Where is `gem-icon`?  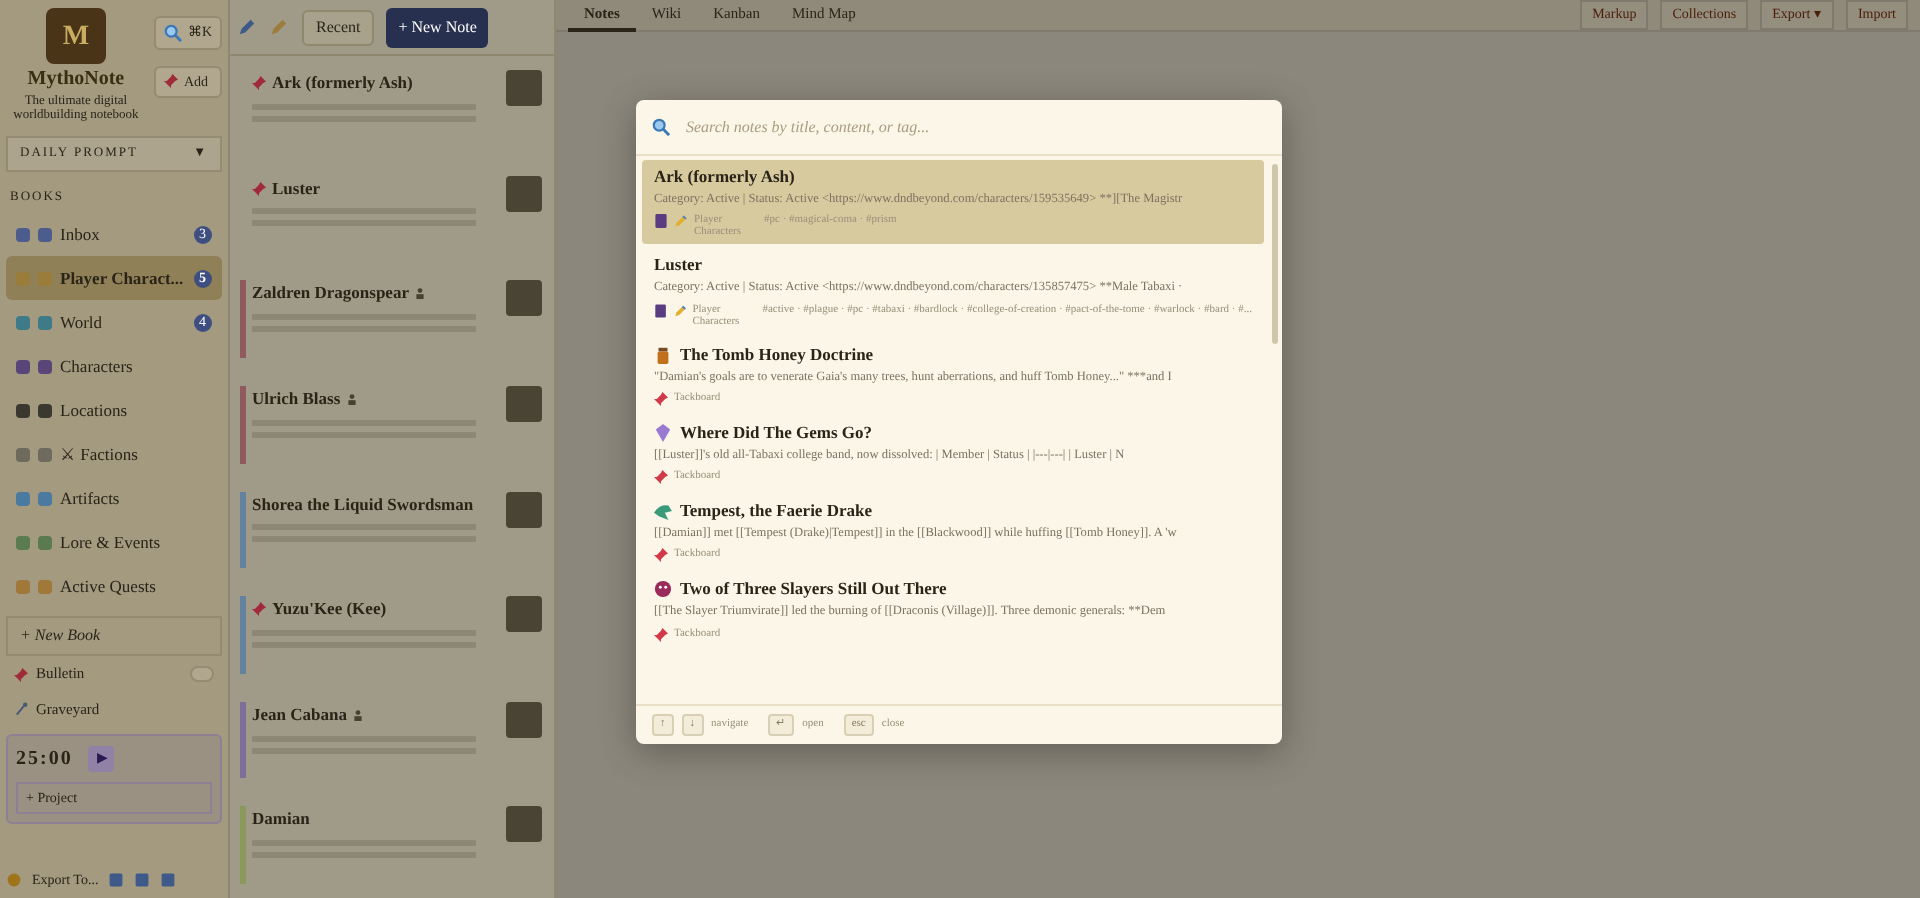 gem-icon is located at coordinates (663, 432).